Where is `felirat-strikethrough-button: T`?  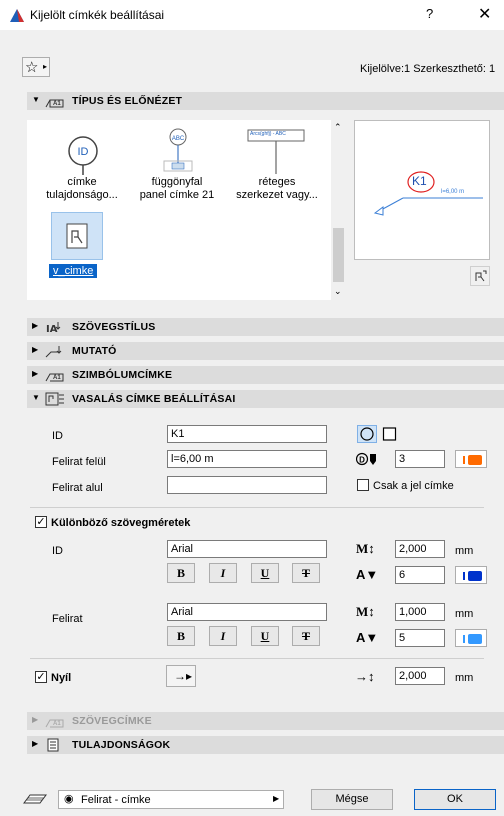
felirat-strikethrough-button: T is located at coordinates (306, 636).